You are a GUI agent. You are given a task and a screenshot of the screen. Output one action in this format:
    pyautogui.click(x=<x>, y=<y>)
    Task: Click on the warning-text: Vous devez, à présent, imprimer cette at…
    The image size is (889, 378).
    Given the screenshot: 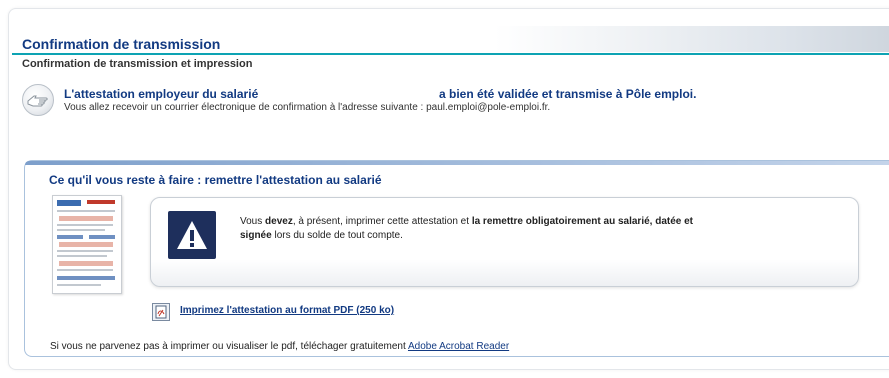 What is the action you would take?
    pyautogui.click(x=467, y=228)
    